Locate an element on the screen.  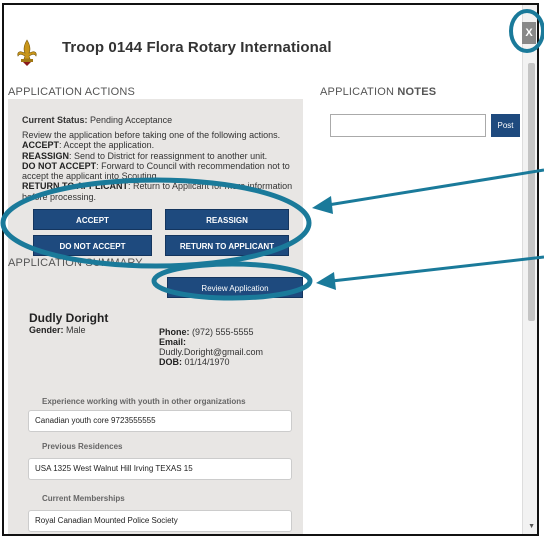
status-line: Current Status: Pending Acceptance is located at coordinates (97, 120).